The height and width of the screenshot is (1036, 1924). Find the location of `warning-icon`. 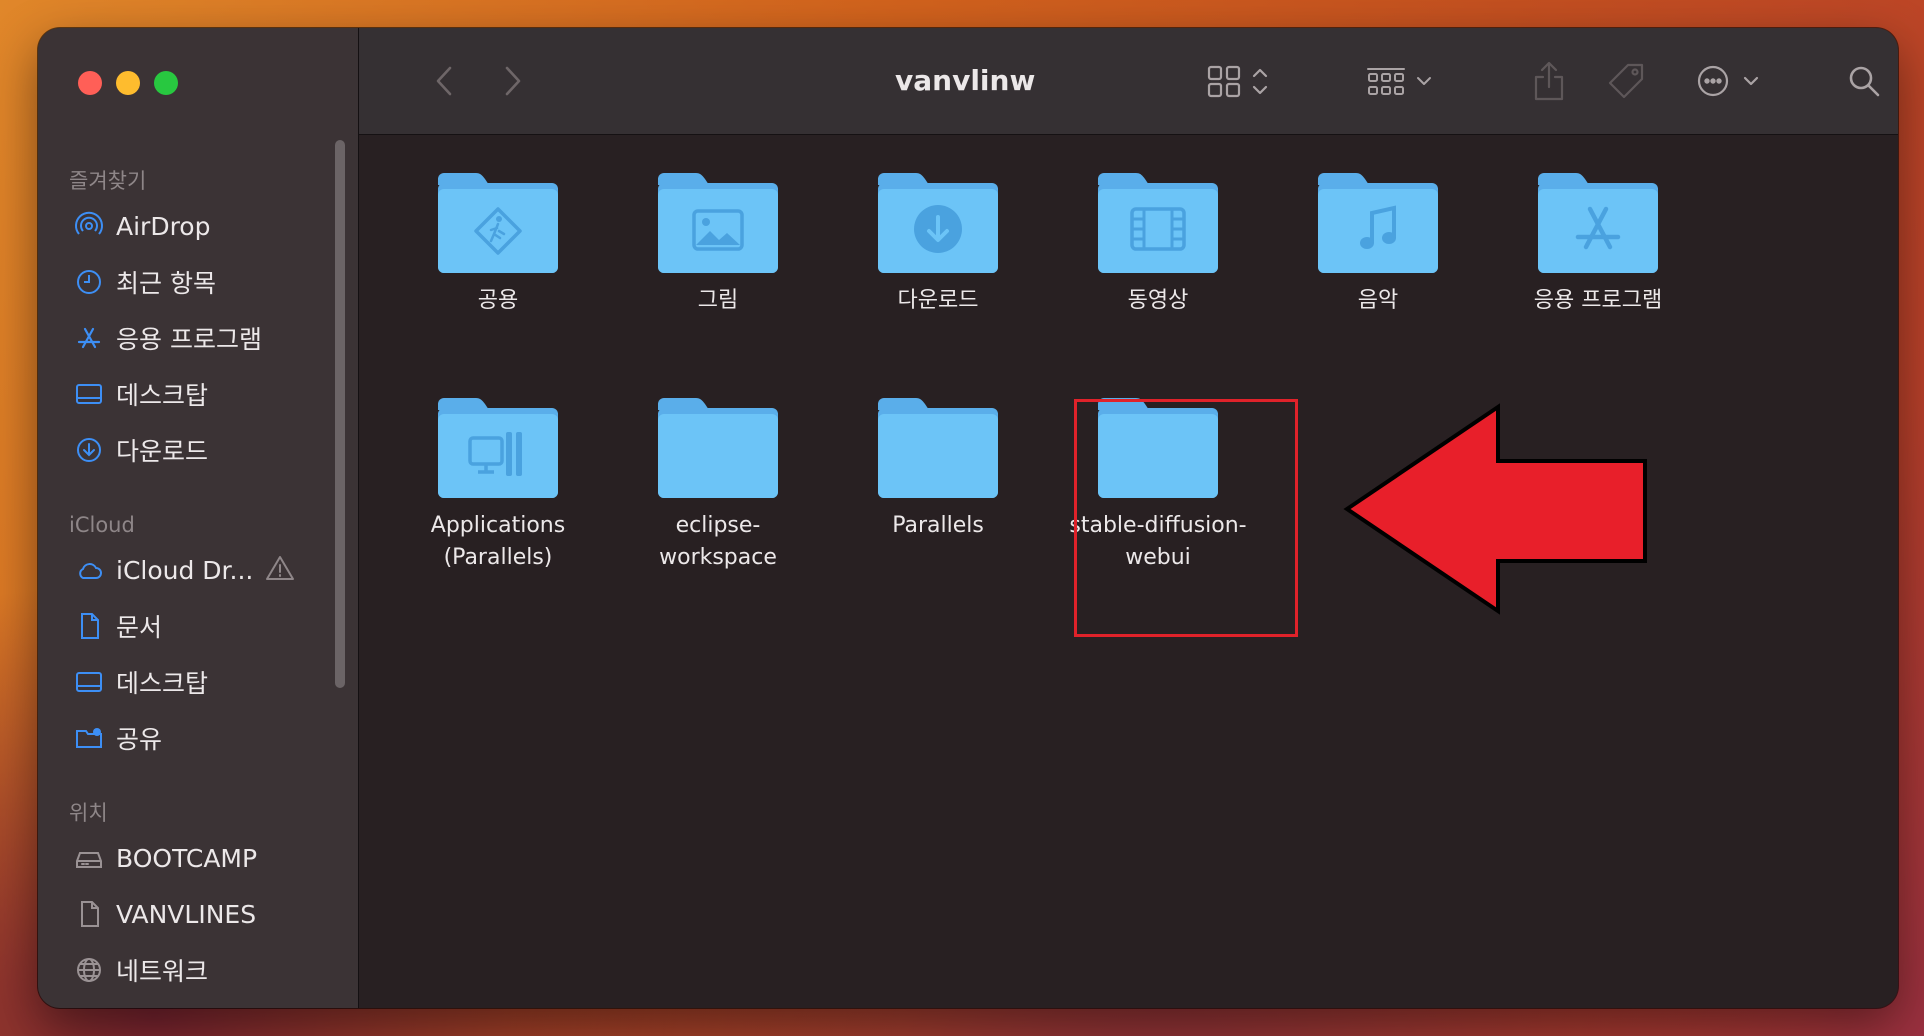

warning-icon is located at coordinates (280, 570).